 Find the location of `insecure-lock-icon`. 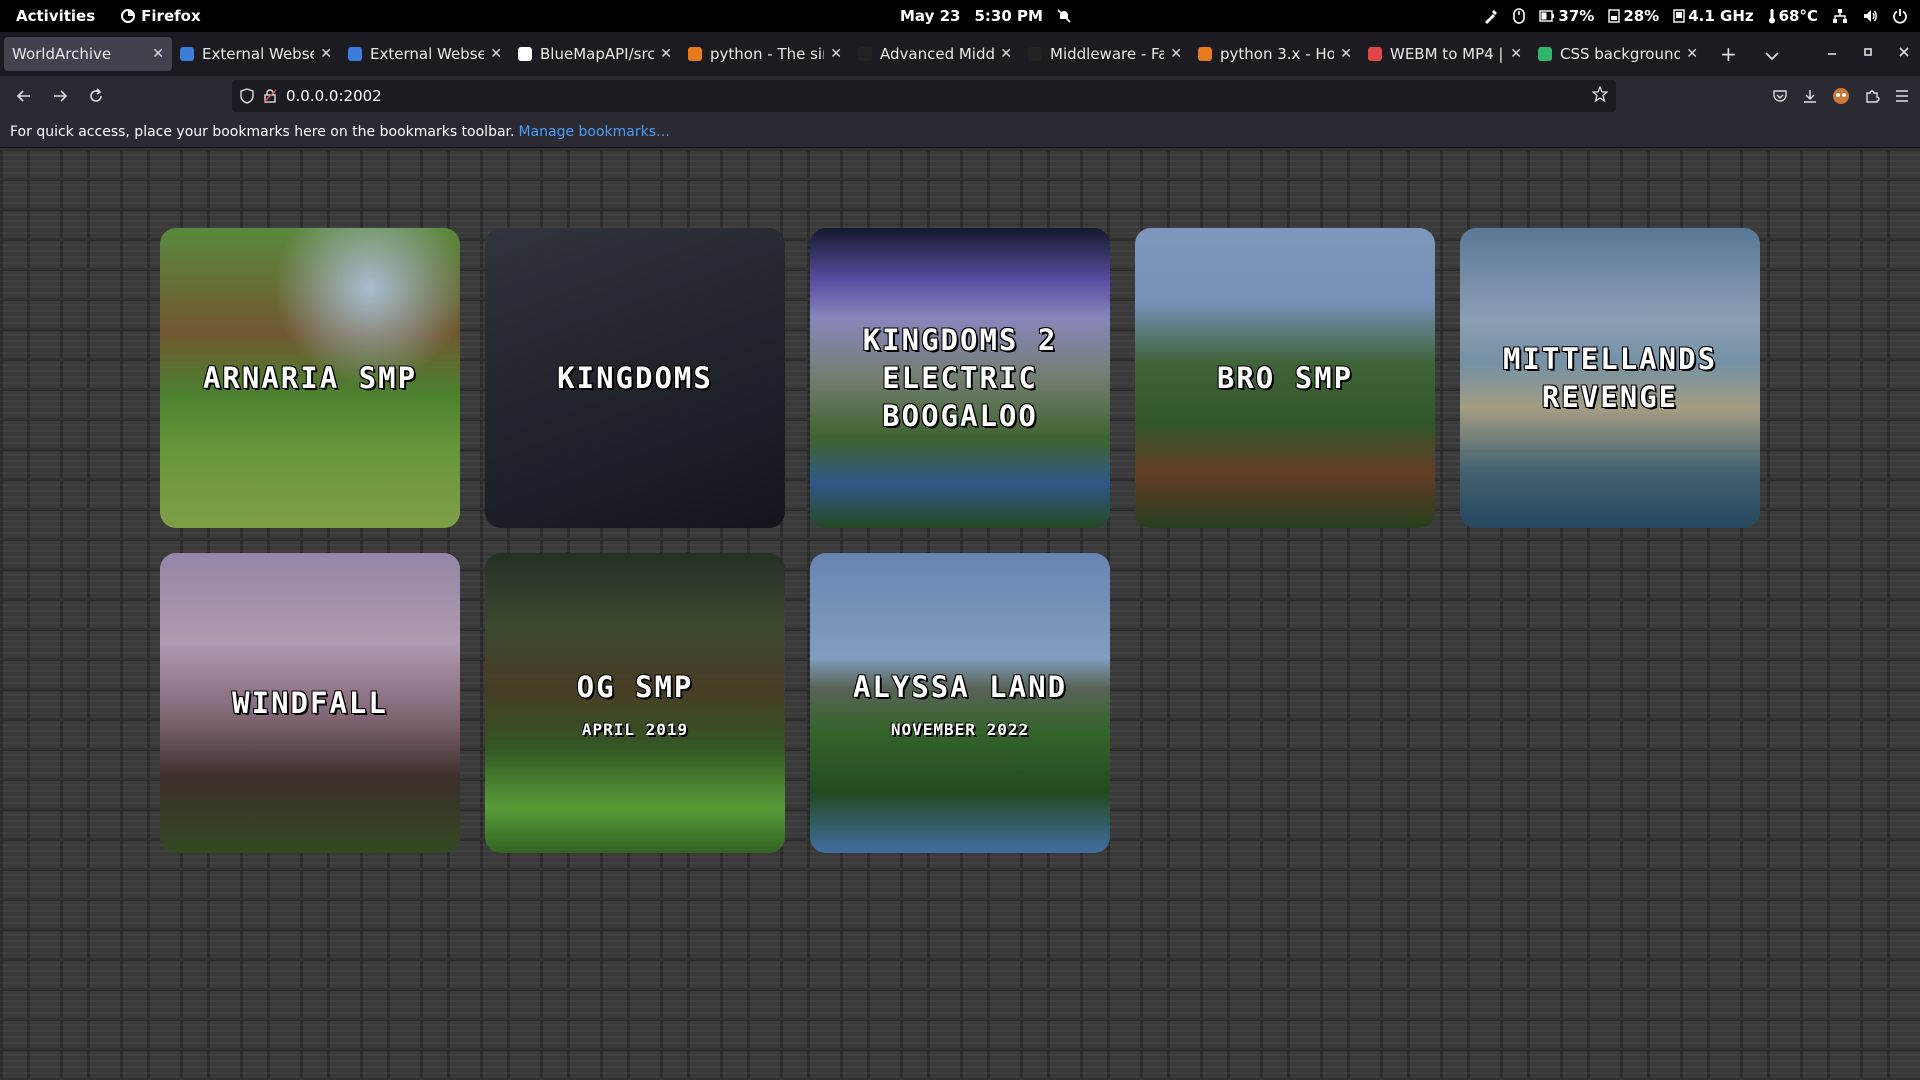

insecure-lock-icon is located at coordinates (270, 96).